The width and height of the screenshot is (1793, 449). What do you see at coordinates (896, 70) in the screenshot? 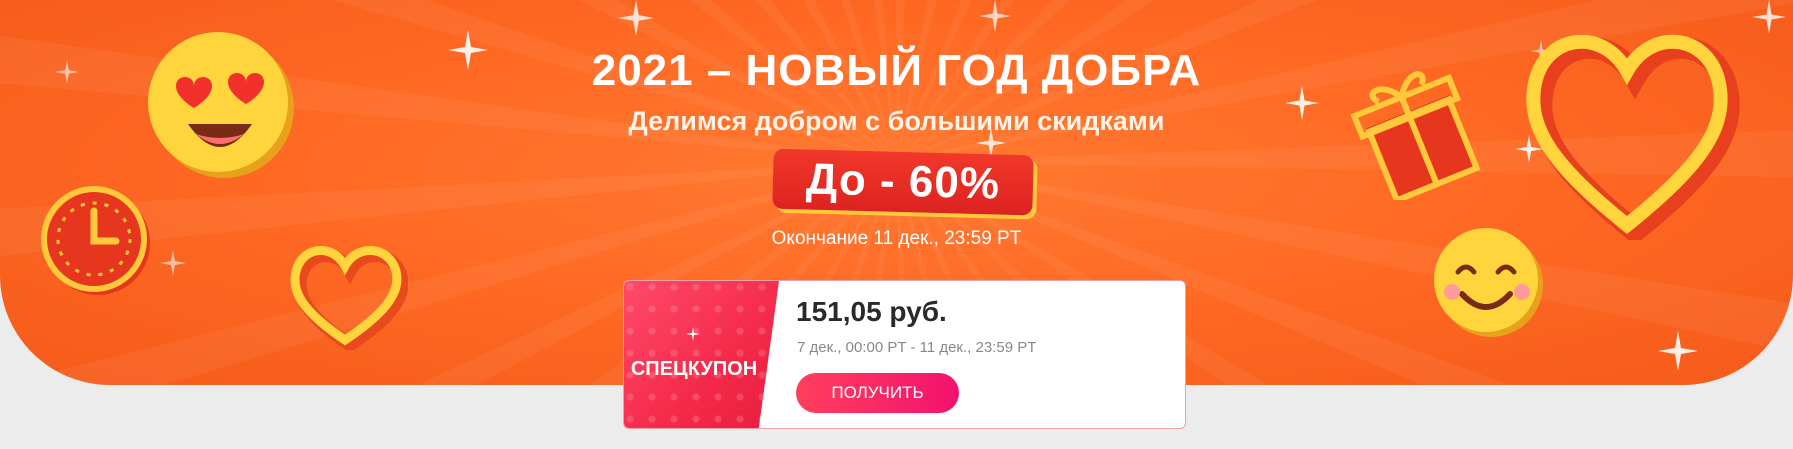
I see `banner-title: 2021 – НОВЫЙ ГОД ДОБРА` at bounding box center [896, 70].